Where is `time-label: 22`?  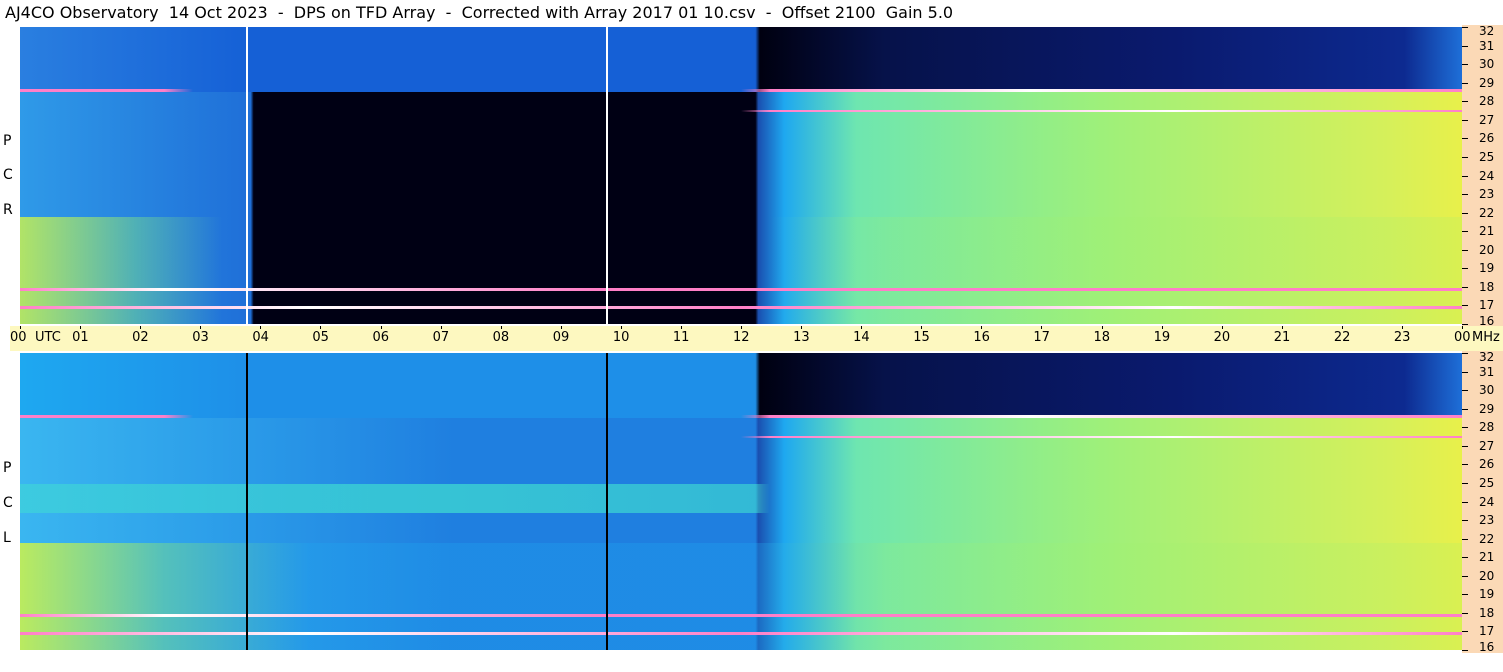
time-label: 22 is located at coordinates (1342, 337).